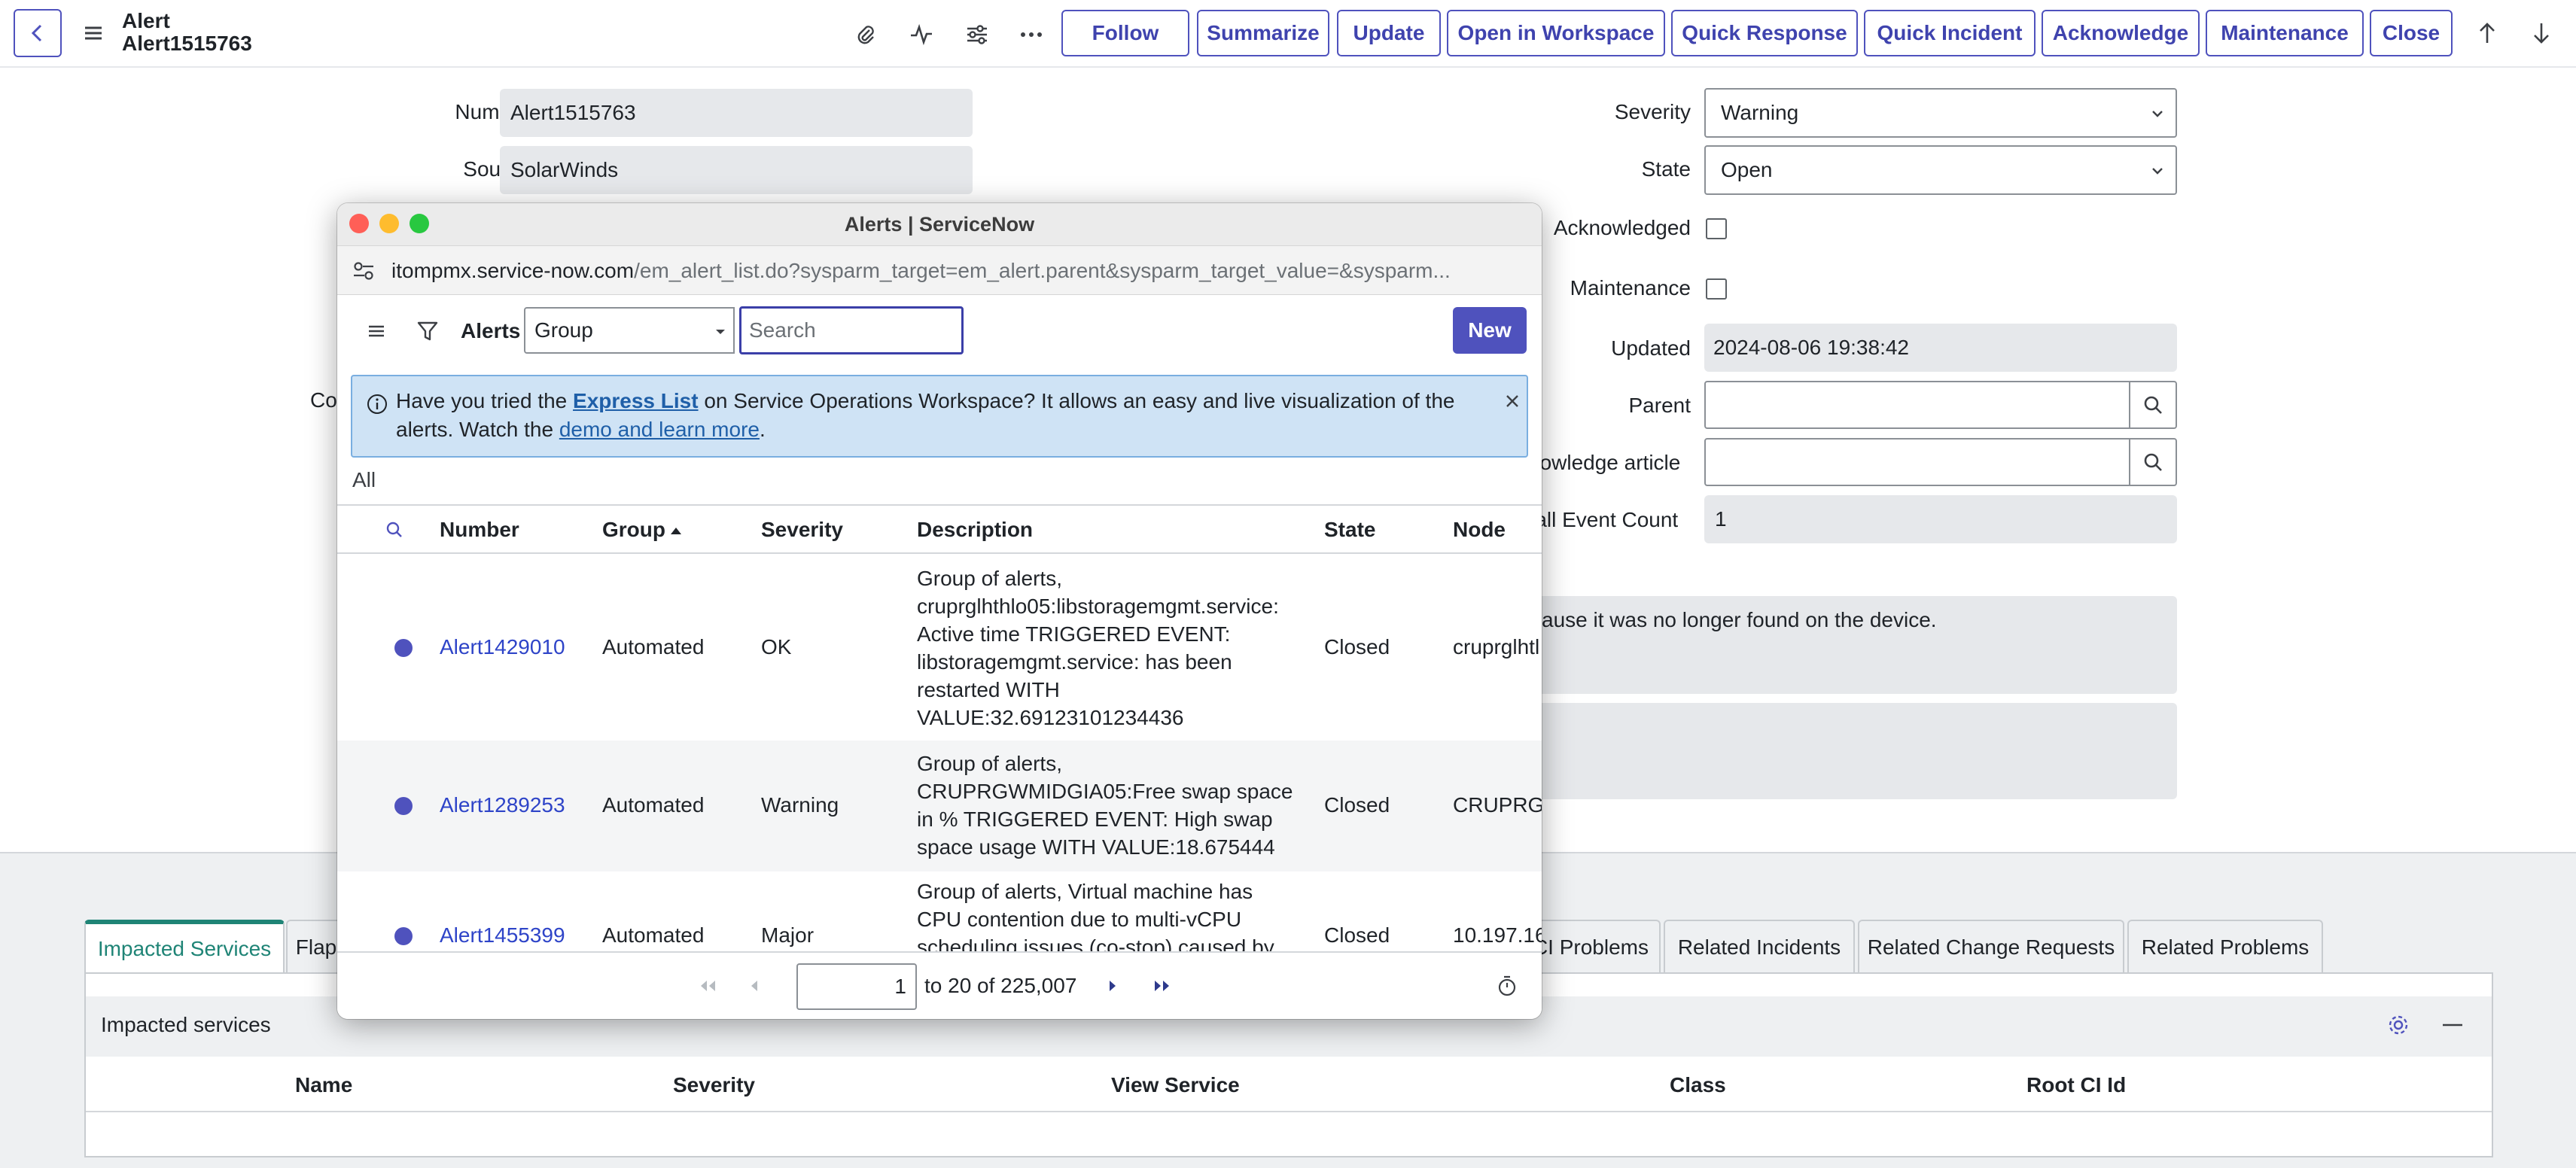 This screenshot has height=1168, width=2576. Describe the element at coordinates (186, 1024) in the screenshot. I see `panel-title: Impacted services` at that location.